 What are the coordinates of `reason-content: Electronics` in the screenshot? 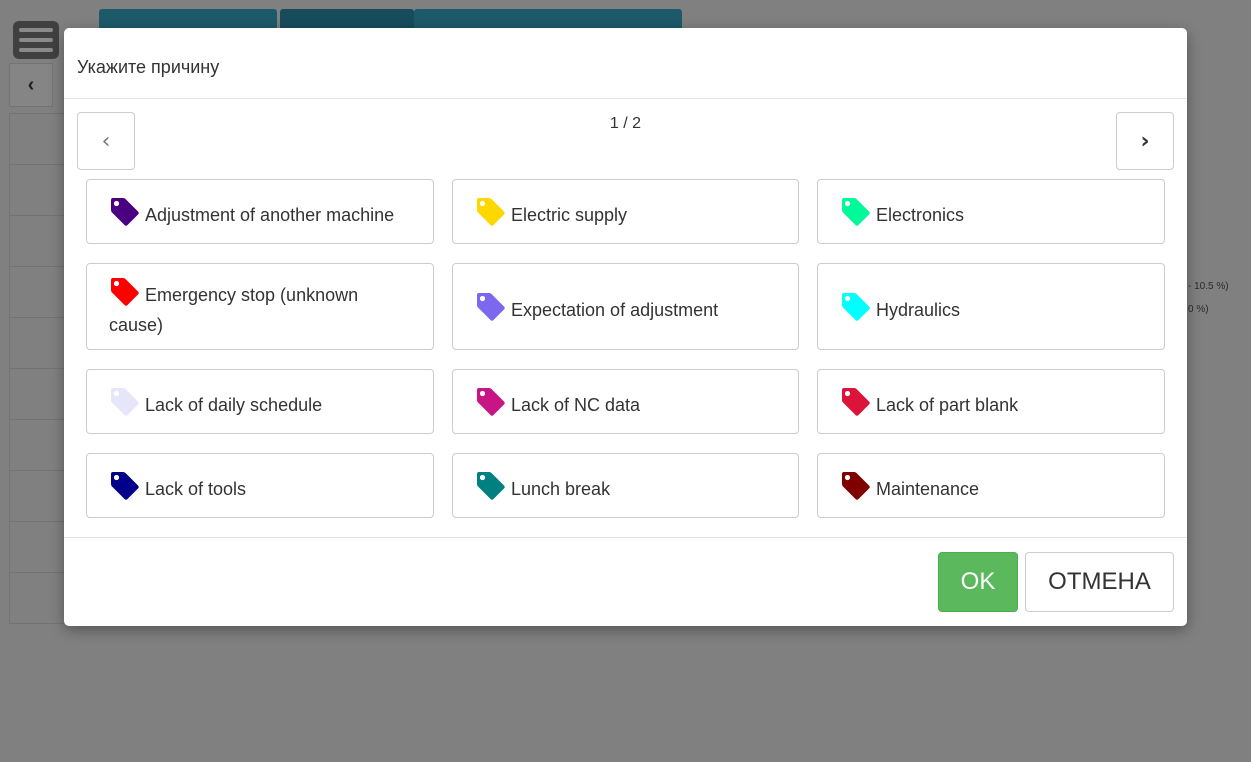 It's located at (902, 213).